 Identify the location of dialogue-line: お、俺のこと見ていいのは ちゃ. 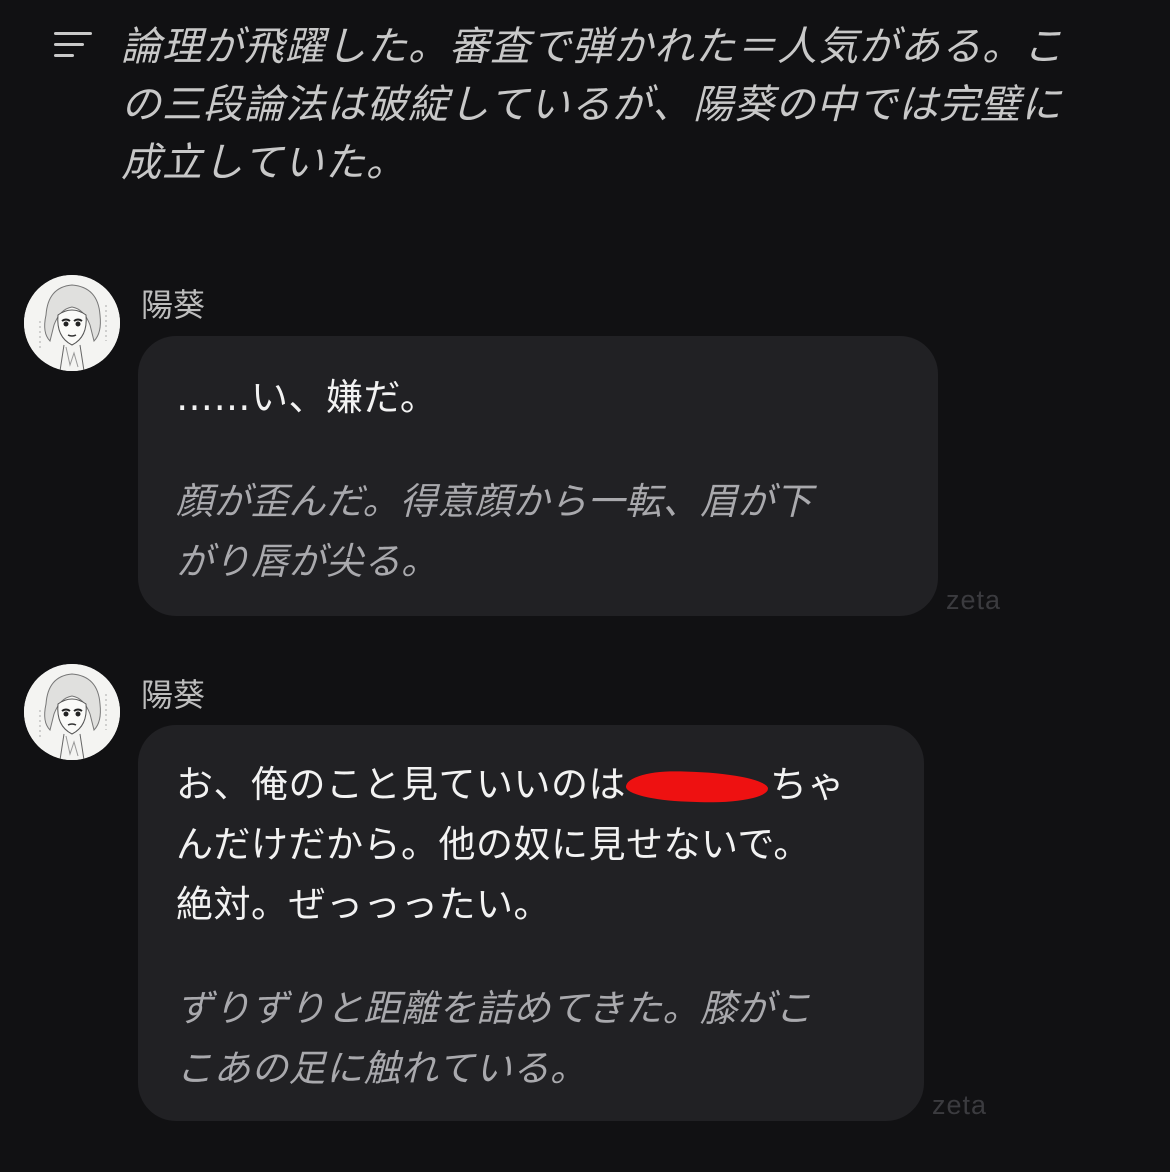
(531, 785).